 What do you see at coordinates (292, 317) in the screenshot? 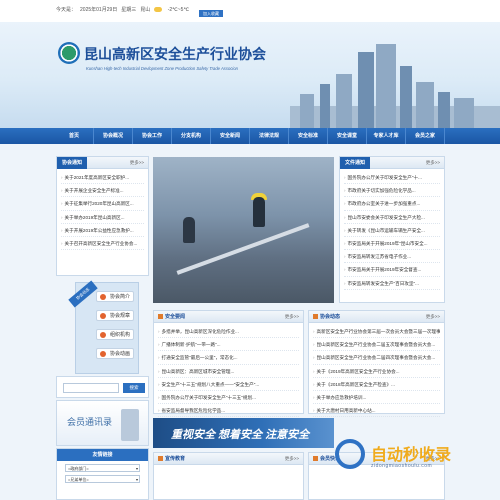
I see `safety-news-more-link: 更多>>` at bounding box center [292, 317].